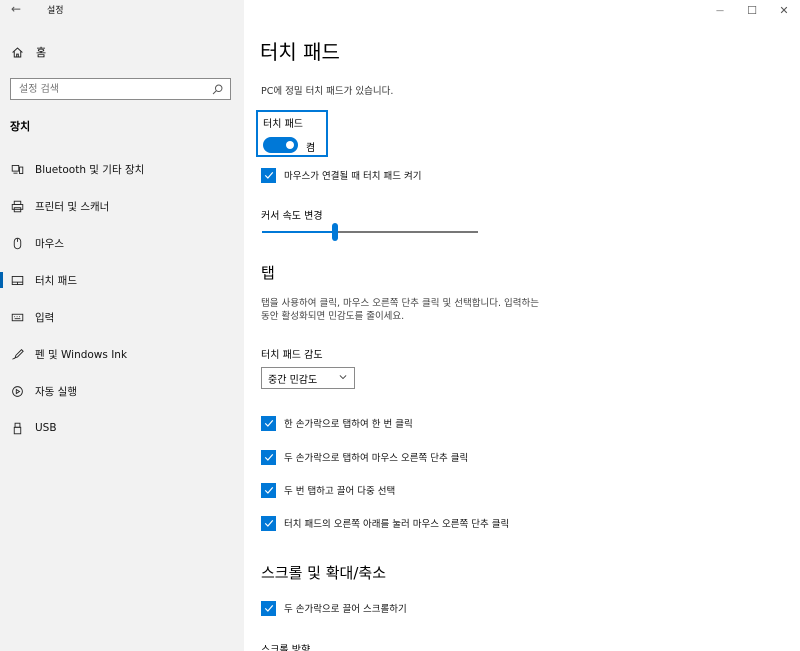 The width and height of the screenshot is (800, 651). I want to click on scroll-zoom-heading: 스크롤 및 확대/축소, so click(323, 573).